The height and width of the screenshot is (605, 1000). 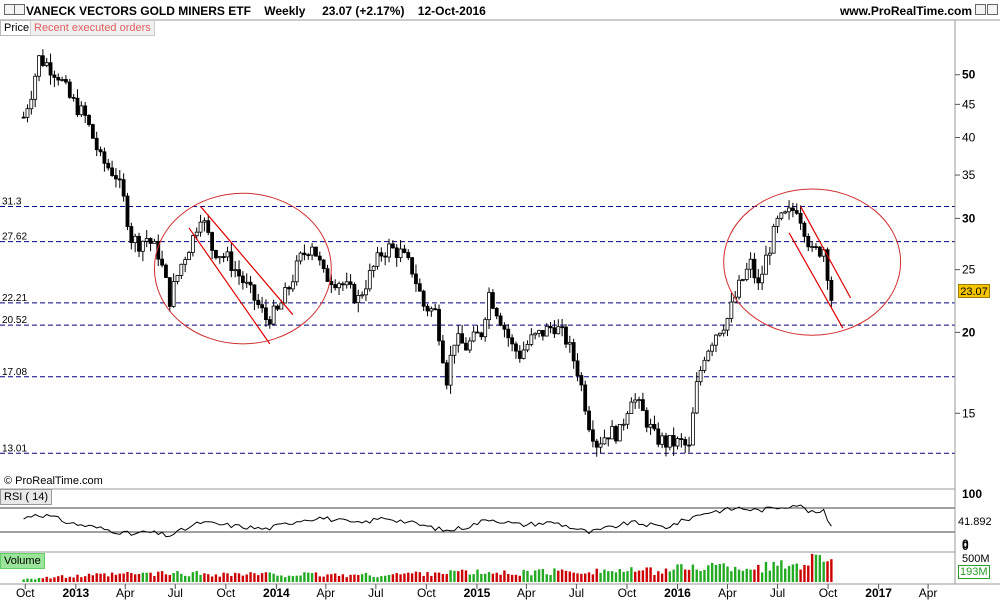 I want to click on collapse-icon, so click(x=19, y=9).